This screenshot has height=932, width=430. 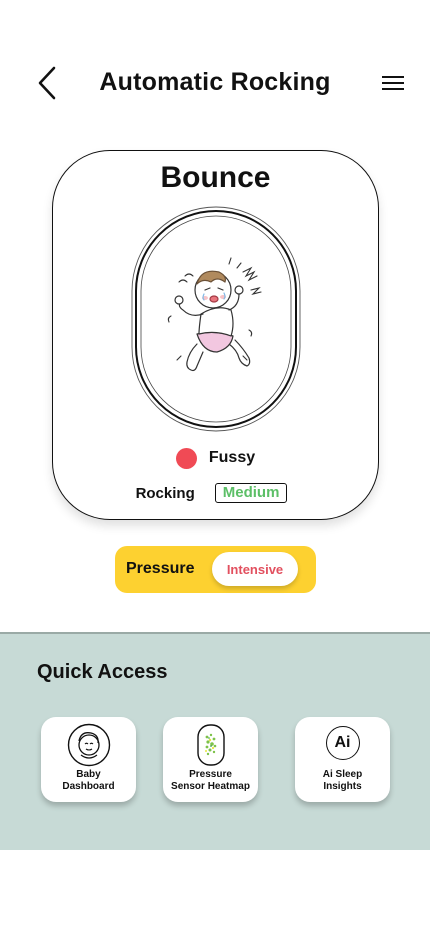 What do you see at coordinates (102, 672) in the screenshot?
I see `quick-access-title: Quick Access` at bounding box center [102, 672].